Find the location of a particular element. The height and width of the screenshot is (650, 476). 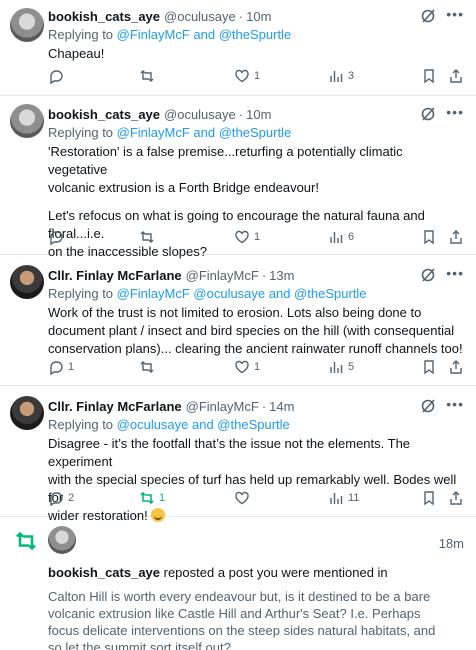

reply-count: 2 is located at coordinates (71, 498).